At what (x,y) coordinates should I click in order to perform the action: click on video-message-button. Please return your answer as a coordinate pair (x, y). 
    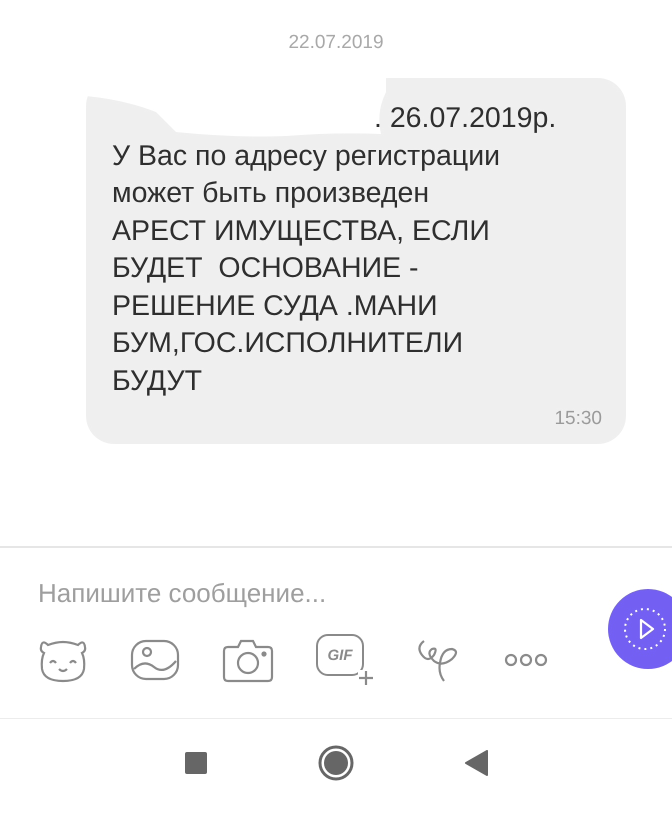
    Looking at the image, I should click on (640, 629).